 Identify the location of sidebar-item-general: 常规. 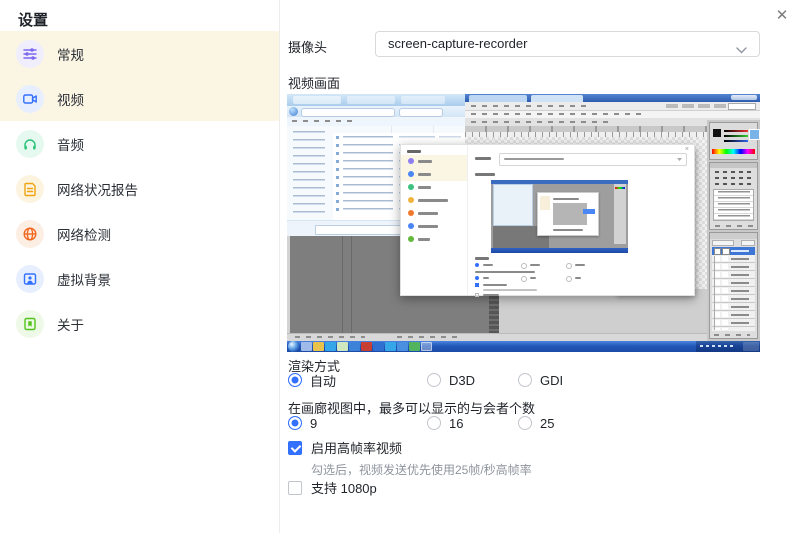
(139, 53).